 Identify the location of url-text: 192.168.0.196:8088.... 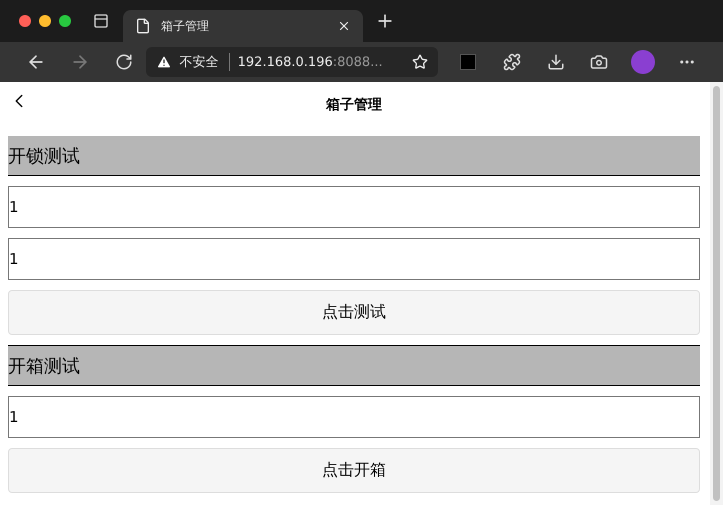
(311, 62).